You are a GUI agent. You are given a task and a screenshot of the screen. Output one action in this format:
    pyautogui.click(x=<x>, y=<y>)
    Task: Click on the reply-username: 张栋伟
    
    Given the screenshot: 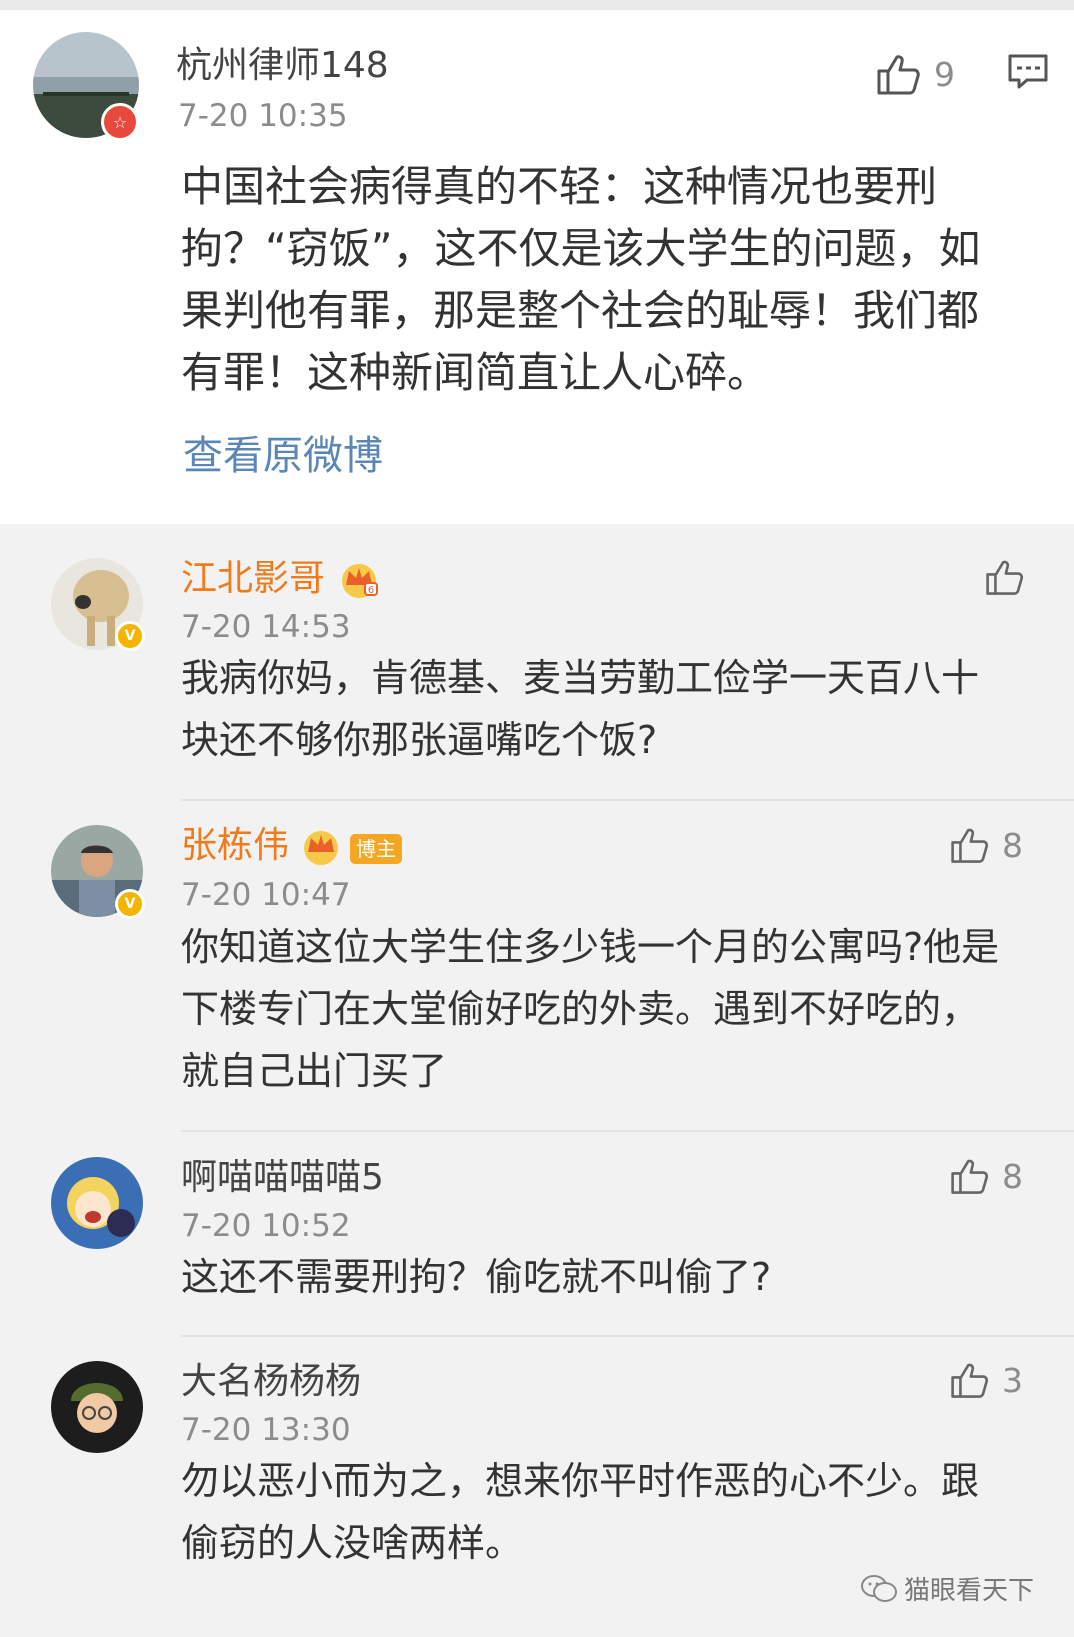 What is the action you would take?
    pyautogui.click(x=235, y=845)
    